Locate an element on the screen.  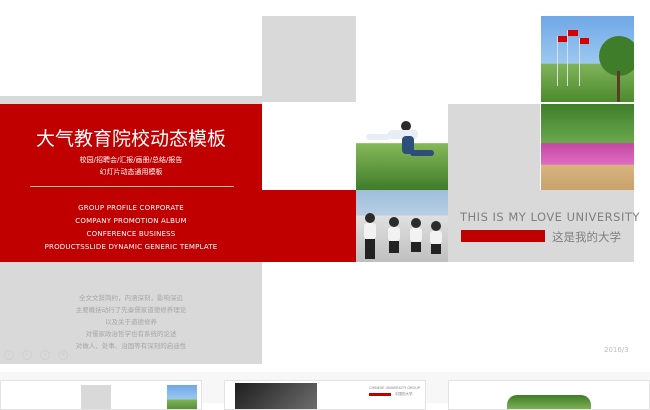
title-divider is located at coordinates (132, 186).